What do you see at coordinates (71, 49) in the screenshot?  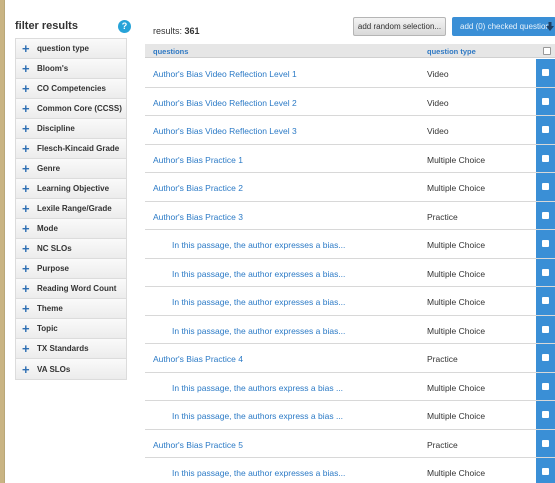 I see `filter-item: + question type` at bounding box center [71, 49].